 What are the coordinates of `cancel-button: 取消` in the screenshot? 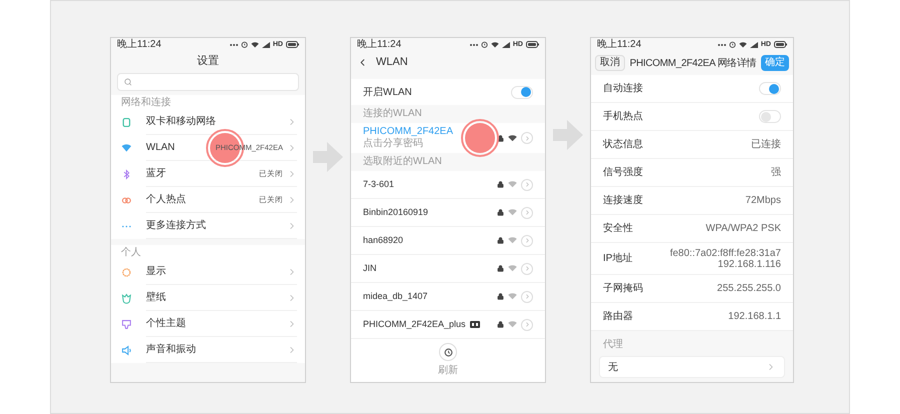 It's located at (610, 63).